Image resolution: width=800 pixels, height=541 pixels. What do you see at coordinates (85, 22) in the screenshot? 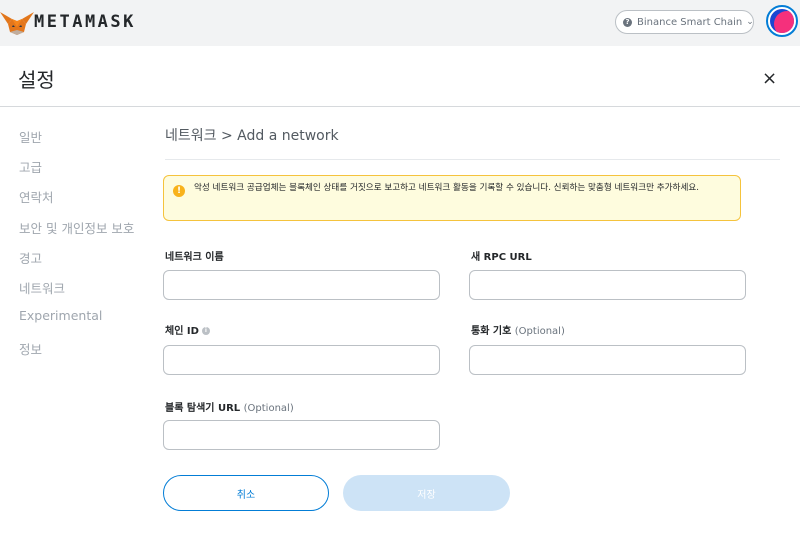
I see `brand-wordmark: METAMASK` at bounding box center [85, 22].